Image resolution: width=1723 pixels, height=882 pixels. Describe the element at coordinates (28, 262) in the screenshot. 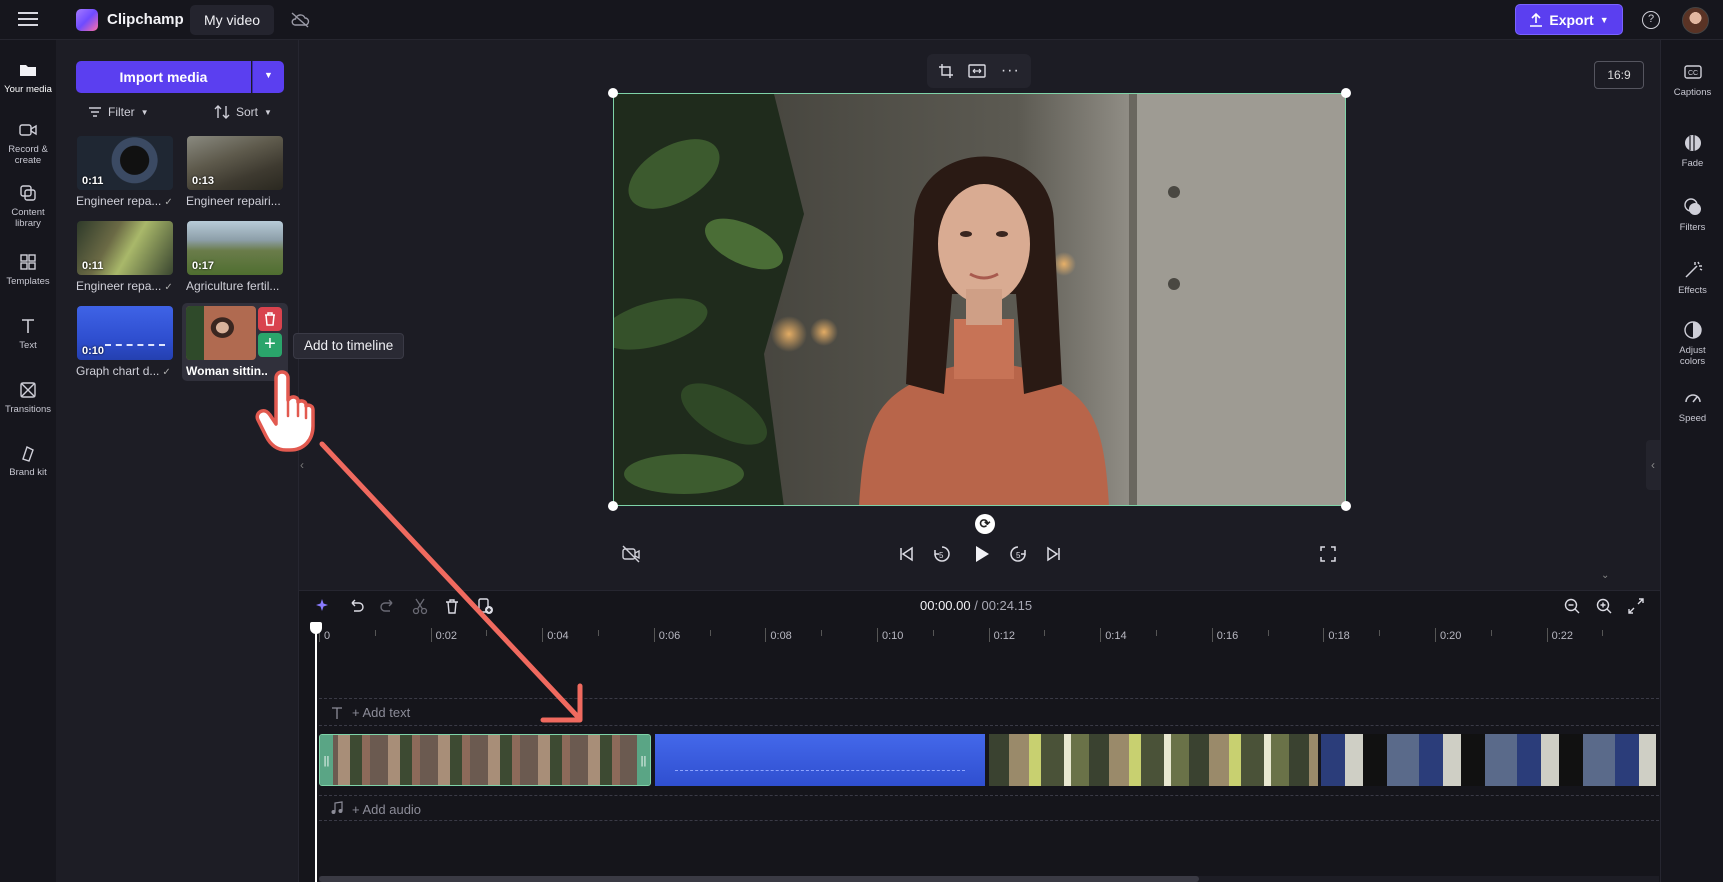

I see `templates-icon` at that location.